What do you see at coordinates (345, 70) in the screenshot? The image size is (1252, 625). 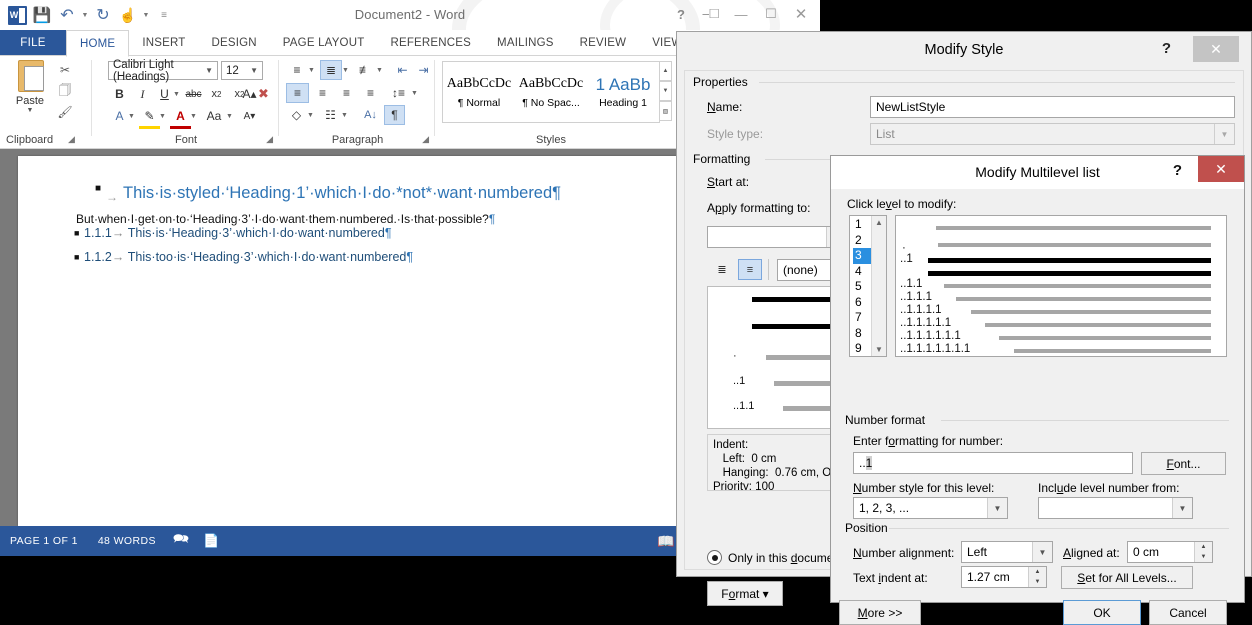 I see `numbering-dropdown-icon: ▼` at bounding box center [345, 70].